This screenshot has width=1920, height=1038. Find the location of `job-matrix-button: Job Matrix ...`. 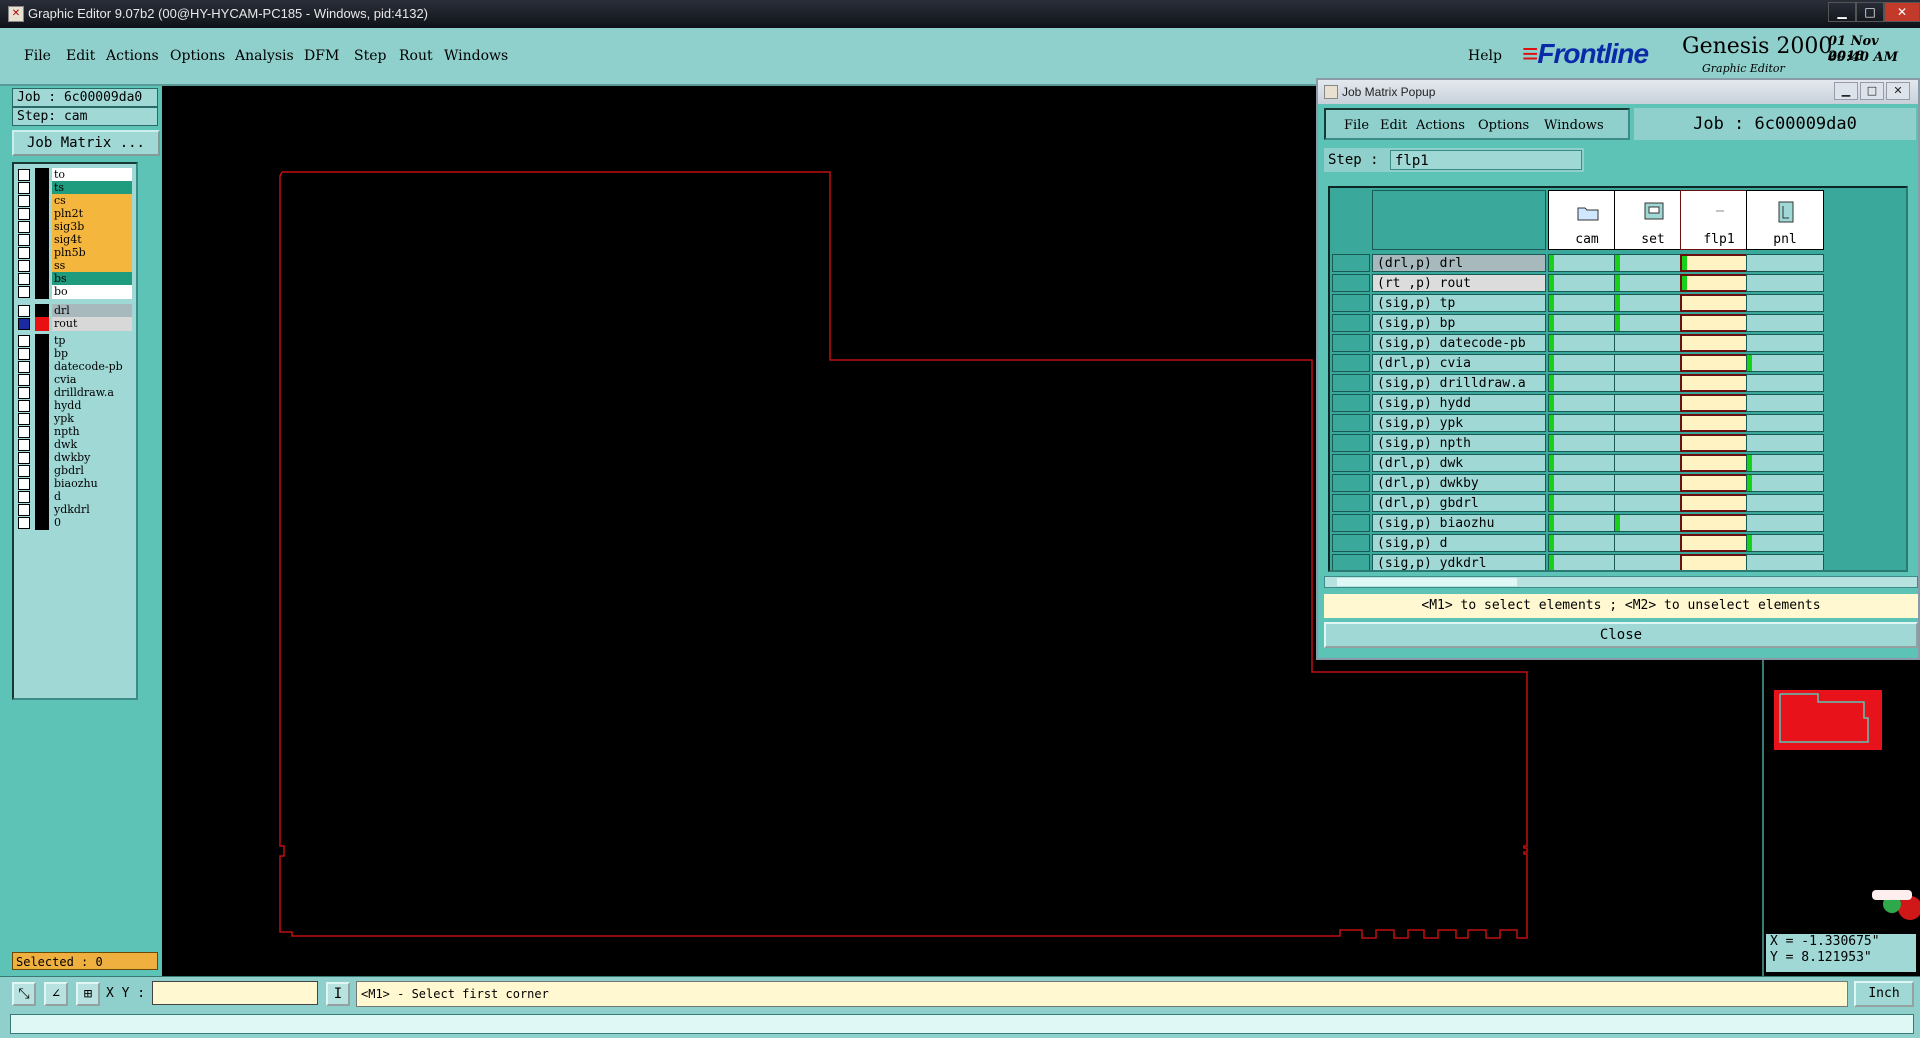

job-matrix-button: Job Matrix ... is located at coordinates (86, 143).